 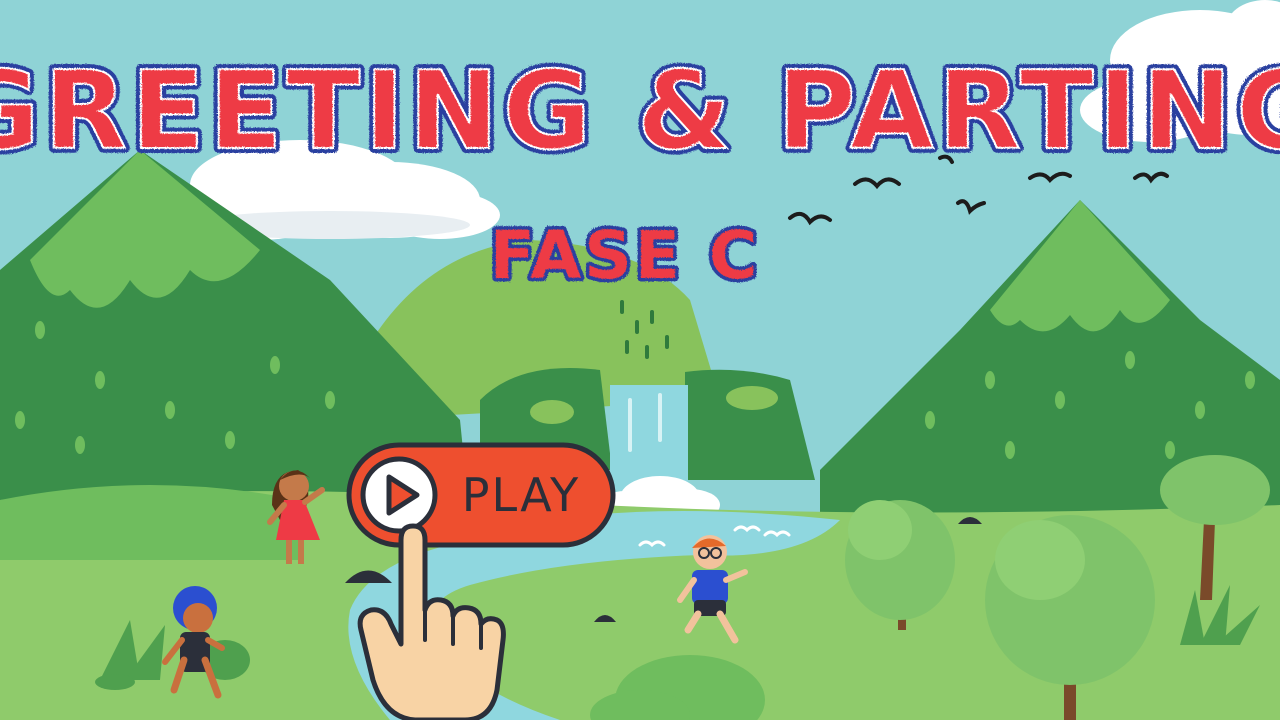 I want to click on subtitle: FASE C, so click(x=625, y=255).